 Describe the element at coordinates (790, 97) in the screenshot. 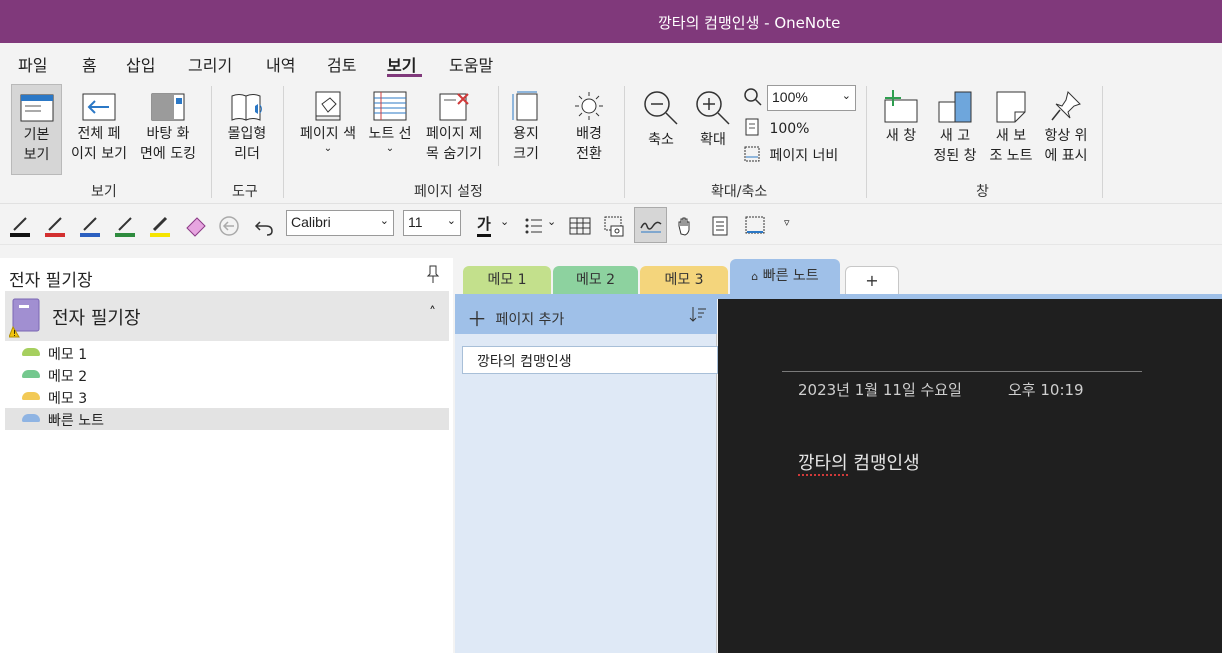

I see `zoom-level-value: 100%` at that location.